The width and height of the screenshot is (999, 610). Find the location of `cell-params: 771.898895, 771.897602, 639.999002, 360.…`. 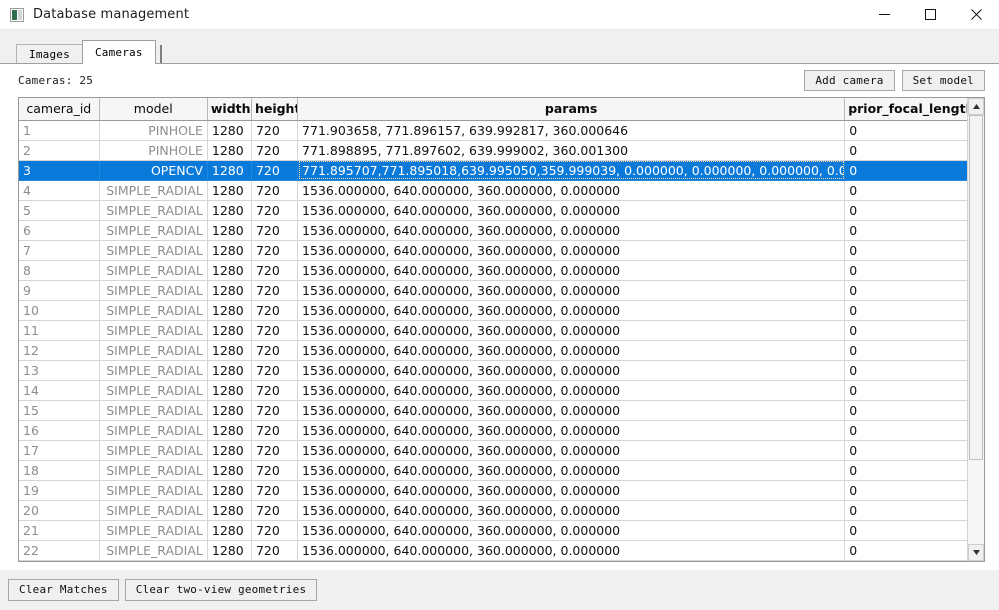

cell-params: 771.898895, 771.897602, 639.999002, 360.… is located at coordinates (571, 150).